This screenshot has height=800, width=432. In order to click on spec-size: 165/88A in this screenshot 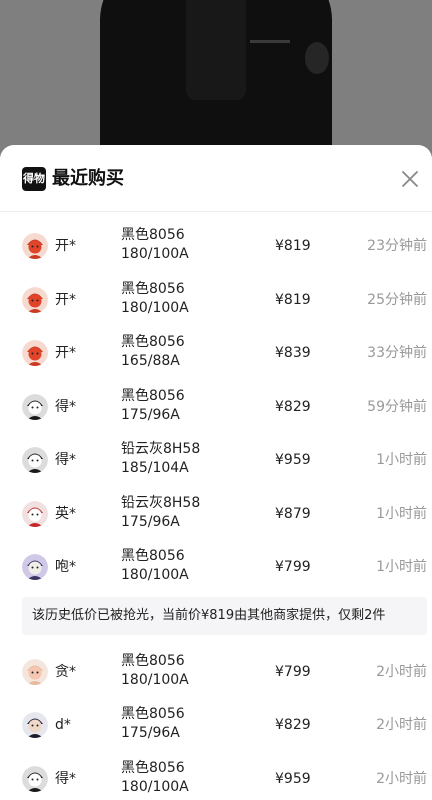, I will do `click(150, 361)`.